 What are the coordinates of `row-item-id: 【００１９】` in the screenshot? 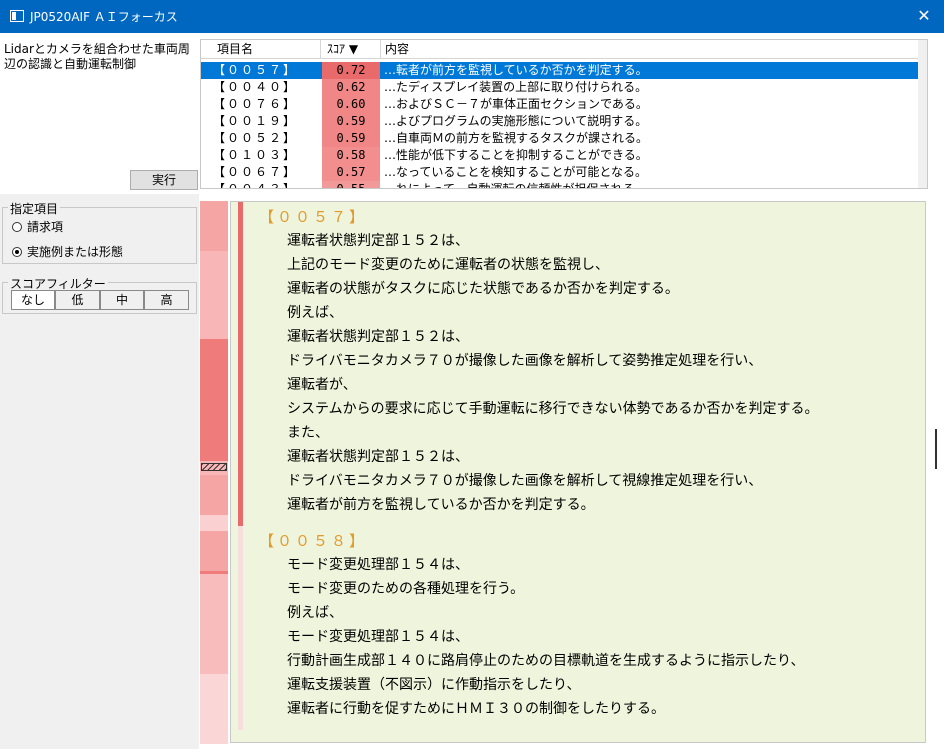 It's located at (255, 121).